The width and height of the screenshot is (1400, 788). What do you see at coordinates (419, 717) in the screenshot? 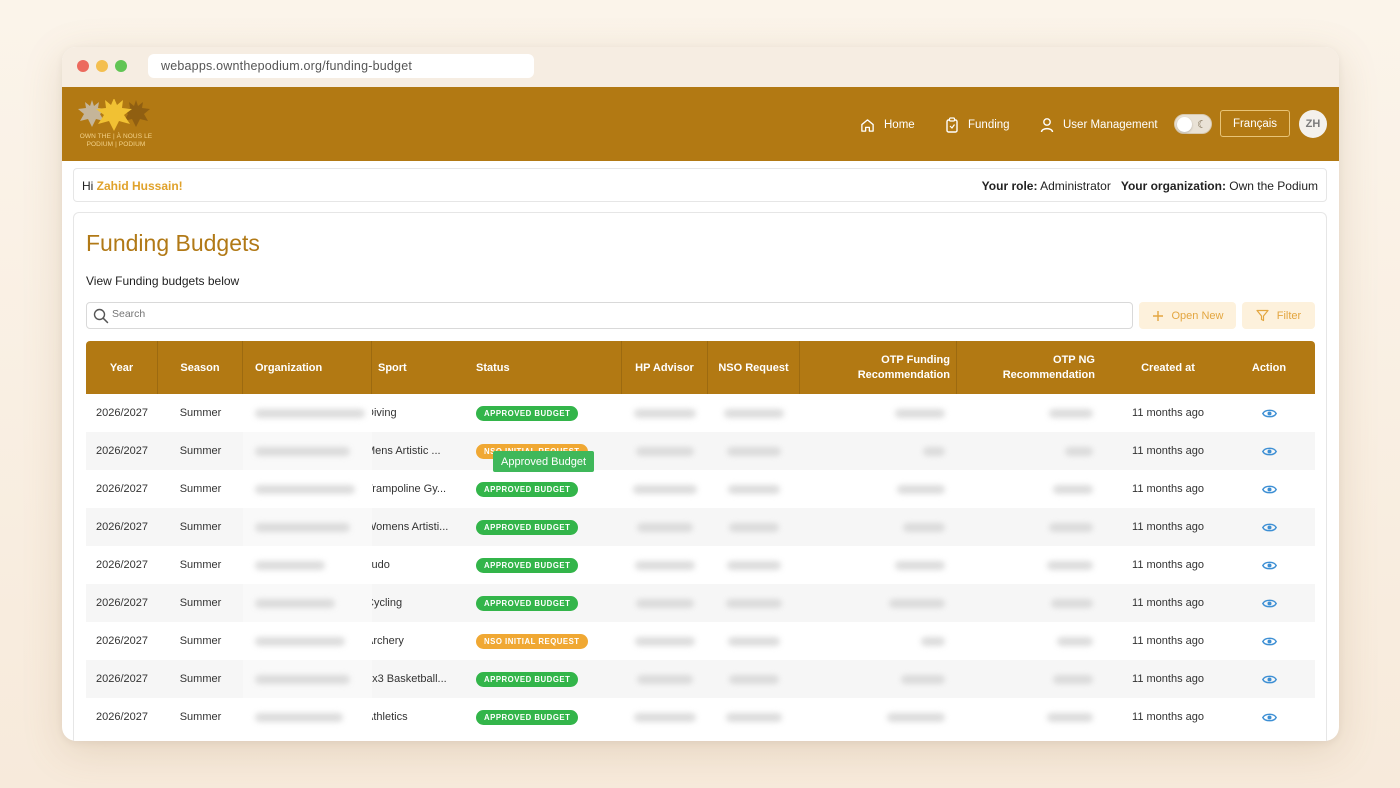
I see `cell-sport: Athletics` at bounding box center [419, 717].